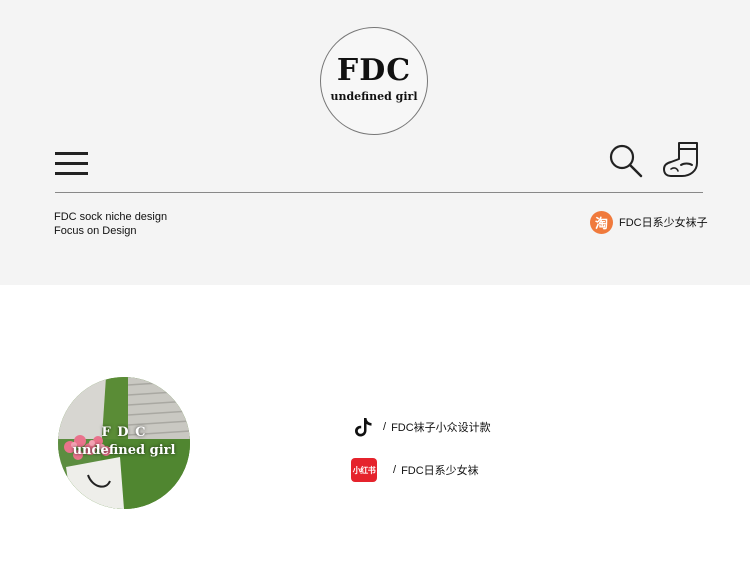 The height and width of the screenshot is (586, 750). Describe the element at coordinates (111, 217) in the screenshot. I see `tagline-line-1: FDC sock niche design` at that location.